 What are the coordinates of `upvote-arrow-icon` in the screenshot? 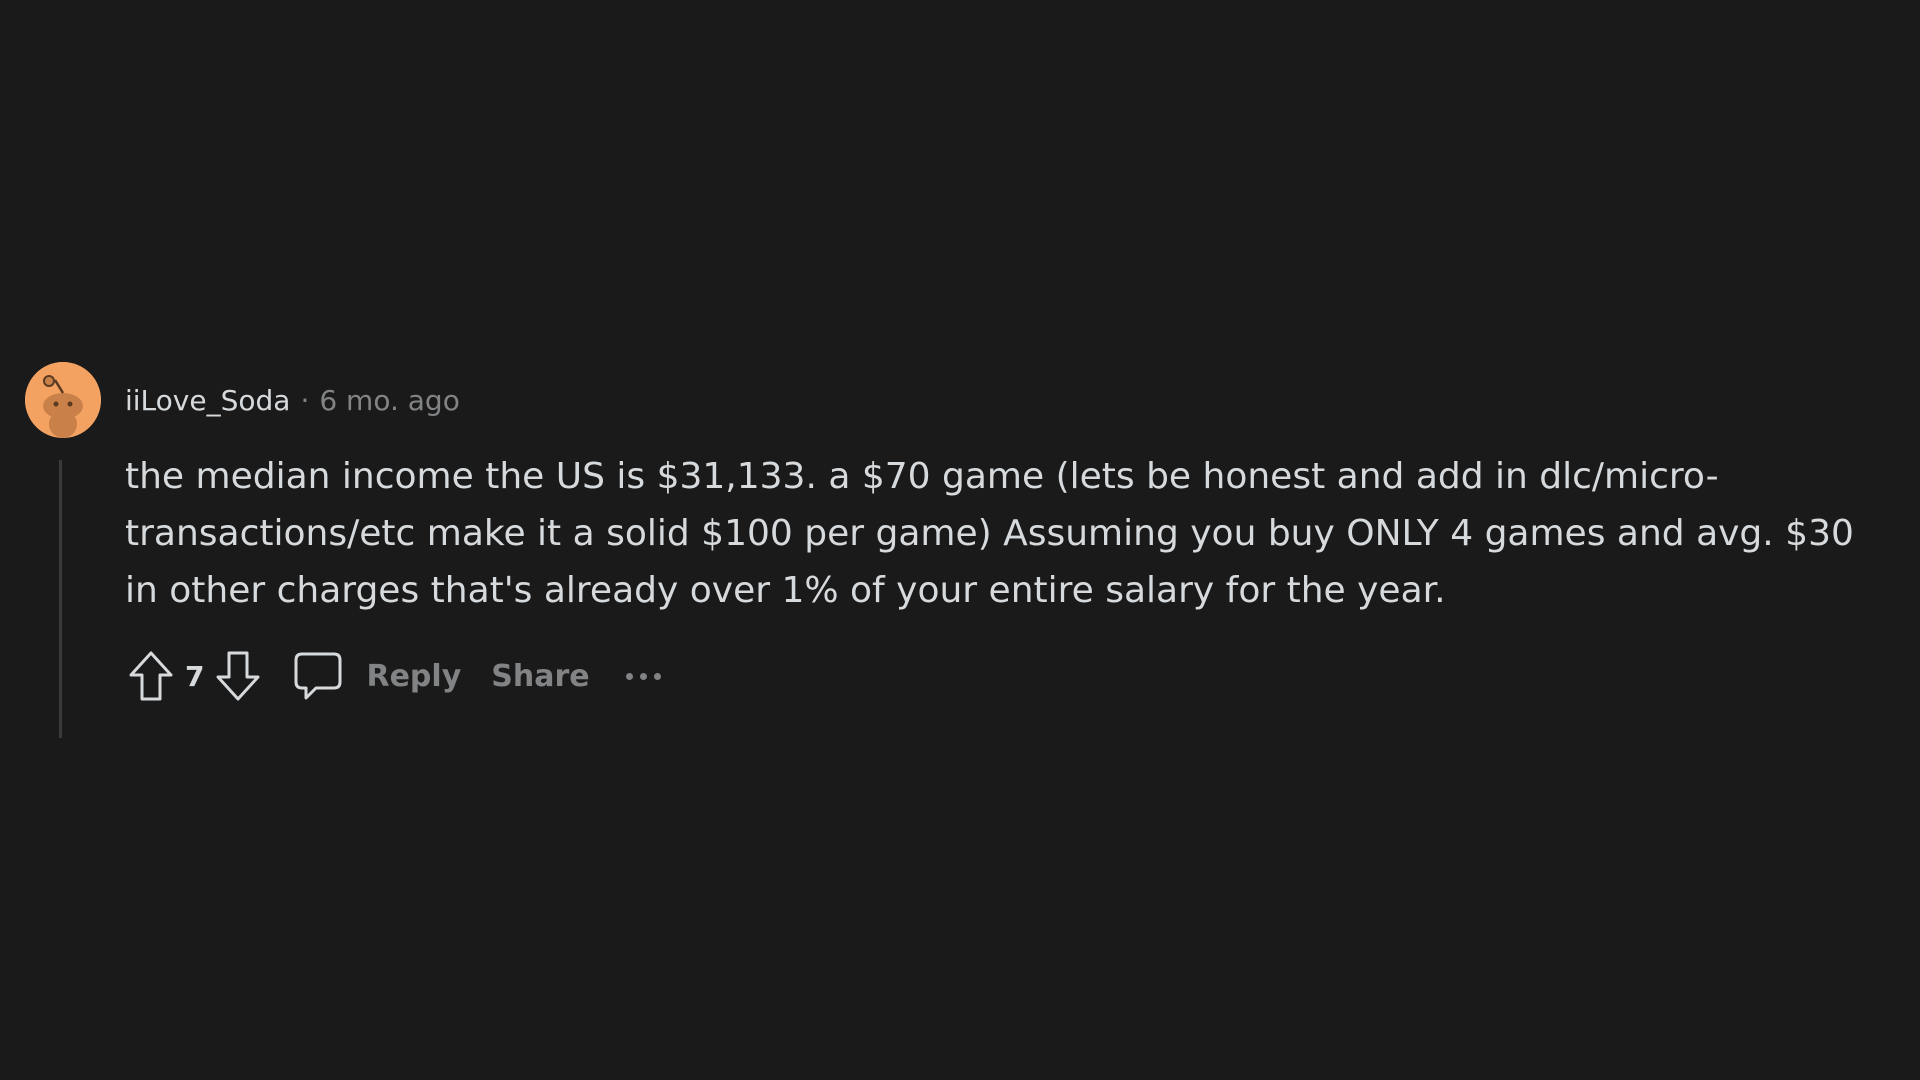 It's located at (151, 676).